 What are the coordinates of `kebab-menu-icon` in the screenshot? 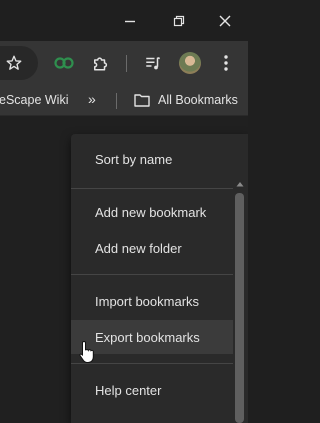 It's located at (226, 63).